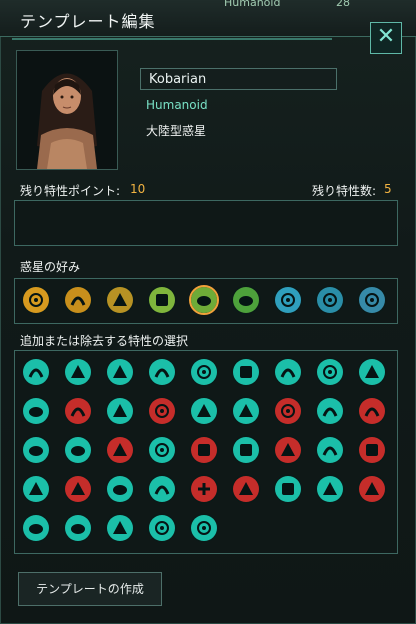 This screenshot has width=416, height=624. Describe the element at coordinates (246, 489) in the screenshot. I see `decadent-trait-icon` at that location.